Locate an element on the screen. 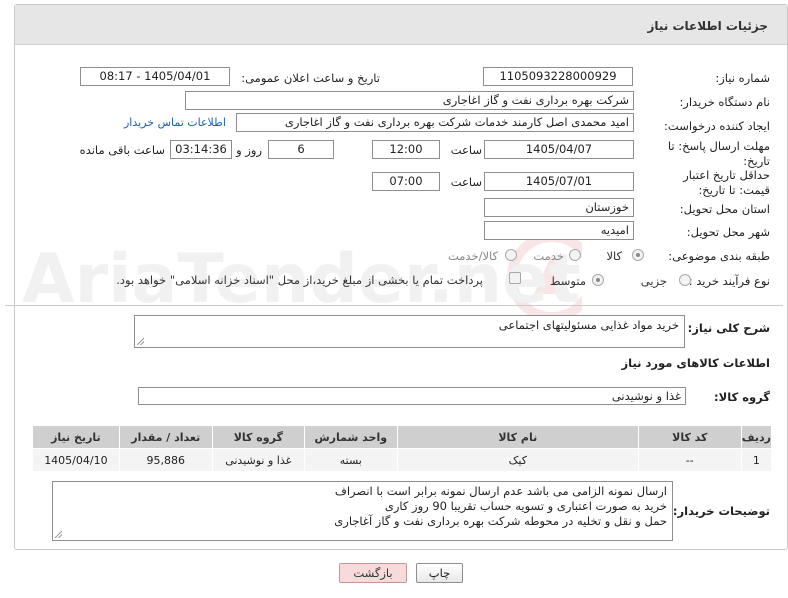  category-option-service: خدمت is located at coordinates (548, 256).